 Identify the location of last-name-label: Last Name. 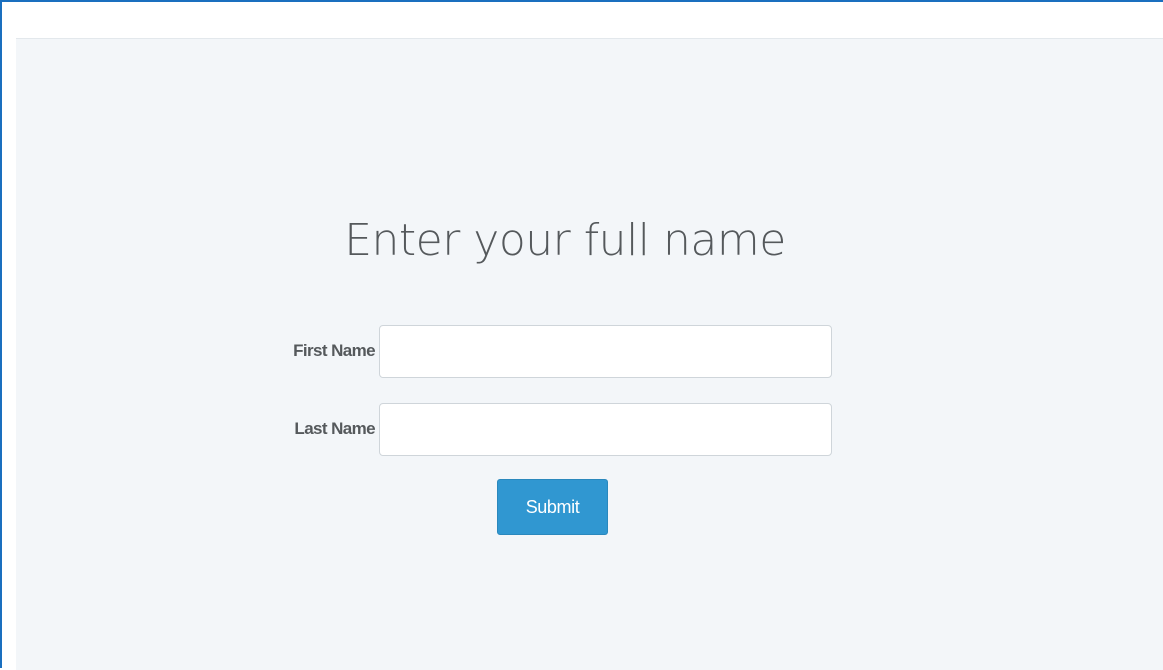
(334, 428).